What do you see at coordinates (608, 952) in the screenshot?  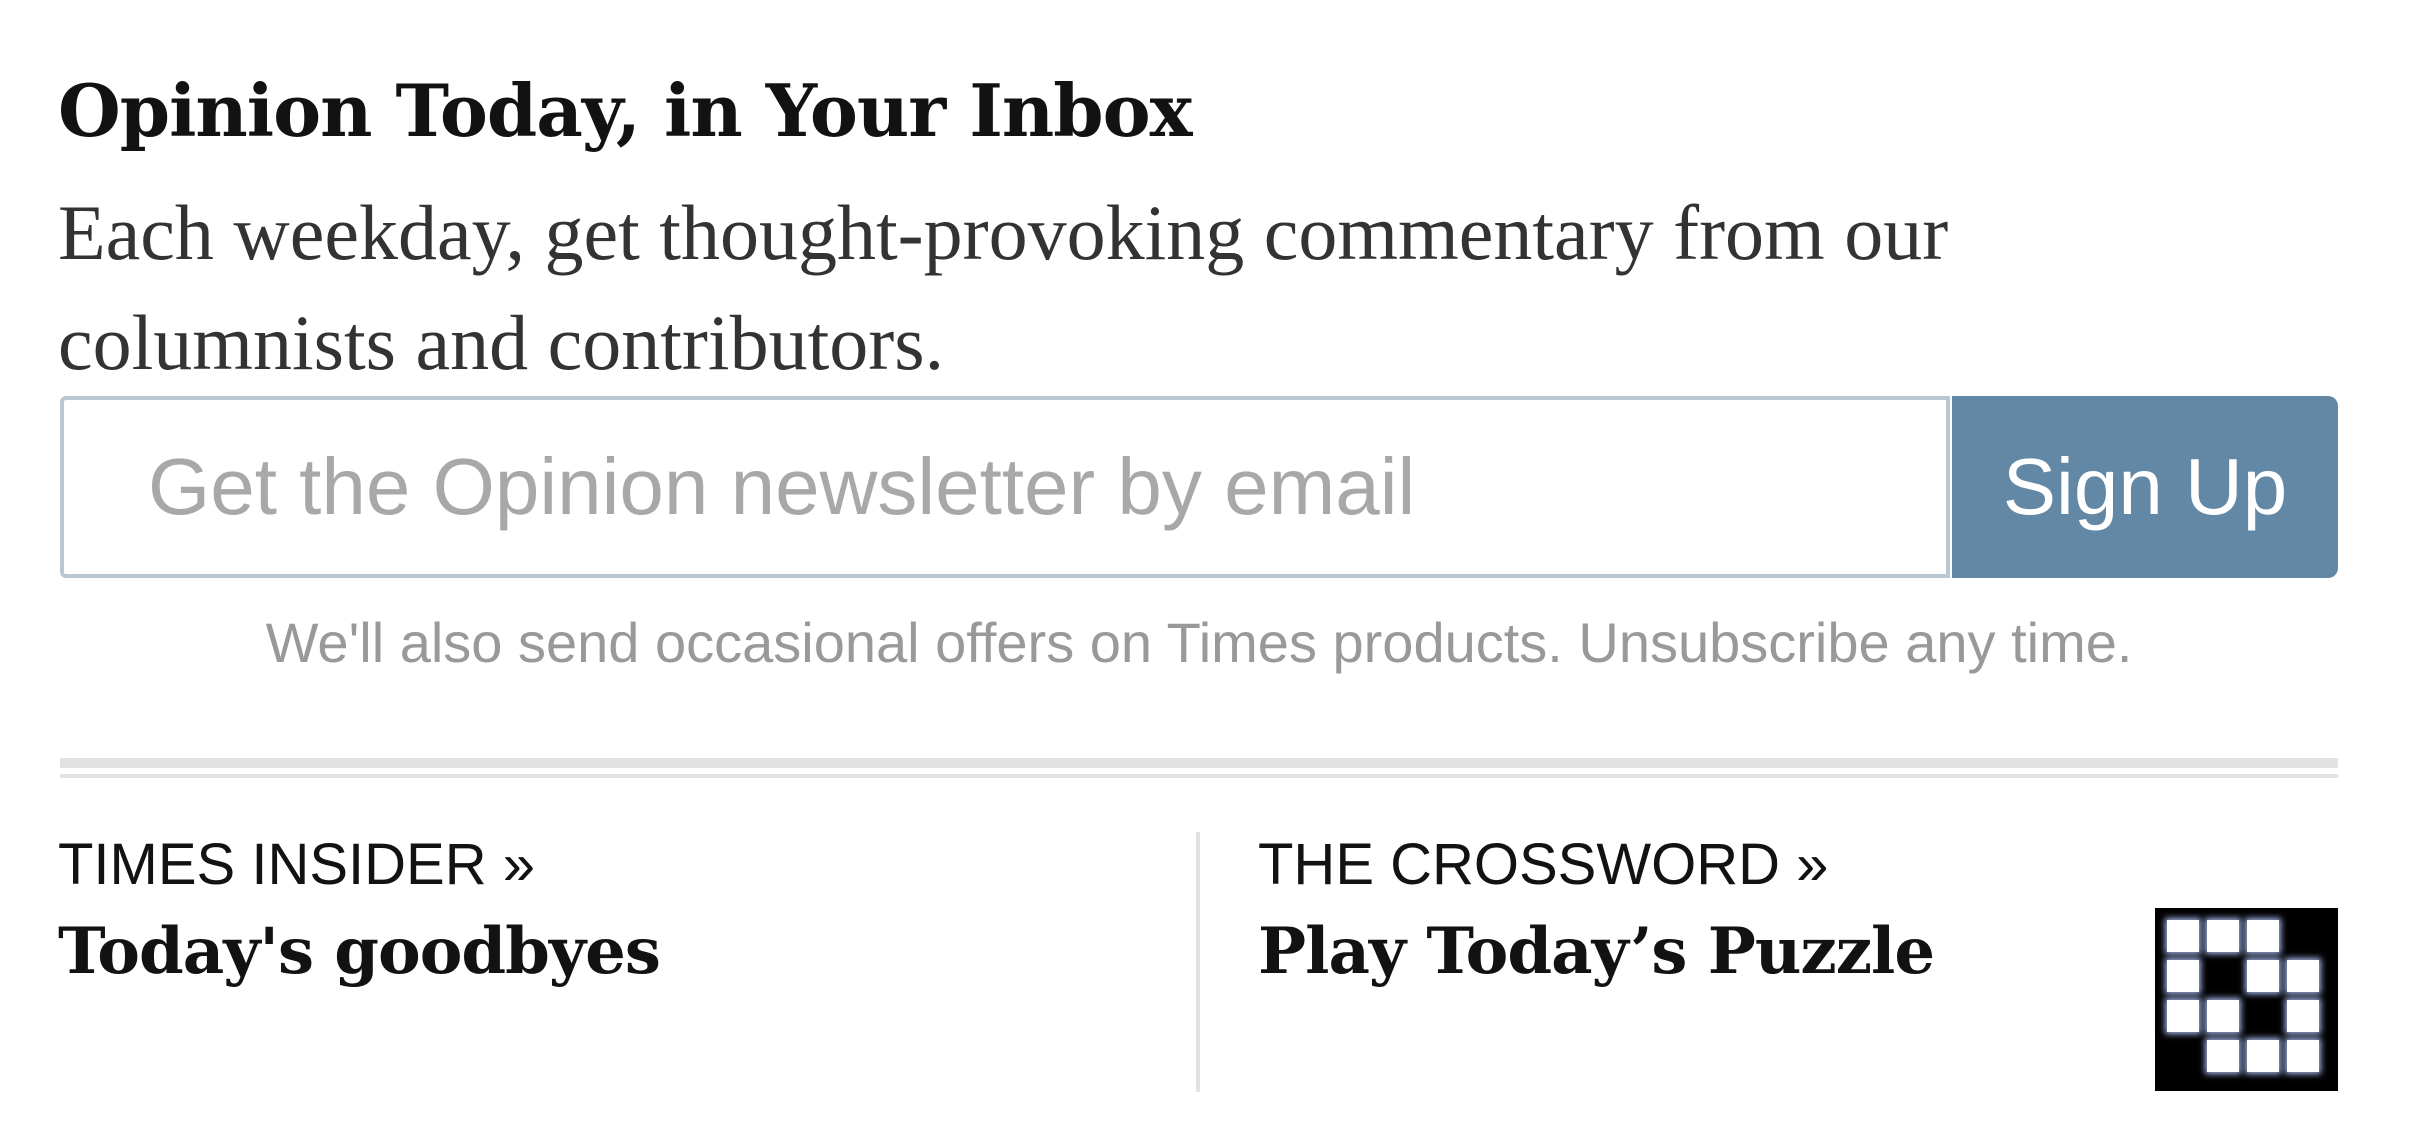 I see `promo-headline-times-insider: Today's goodbyes` at bounding box center [608, 952].